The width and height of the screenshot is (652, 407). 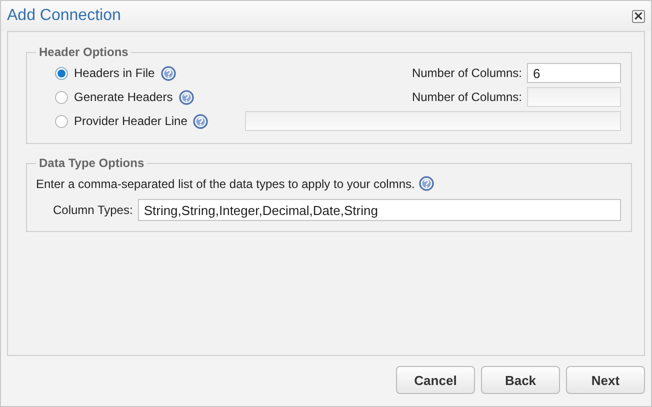 I want to click on section-legend: Data Type Options, so click(x=92, y=163).